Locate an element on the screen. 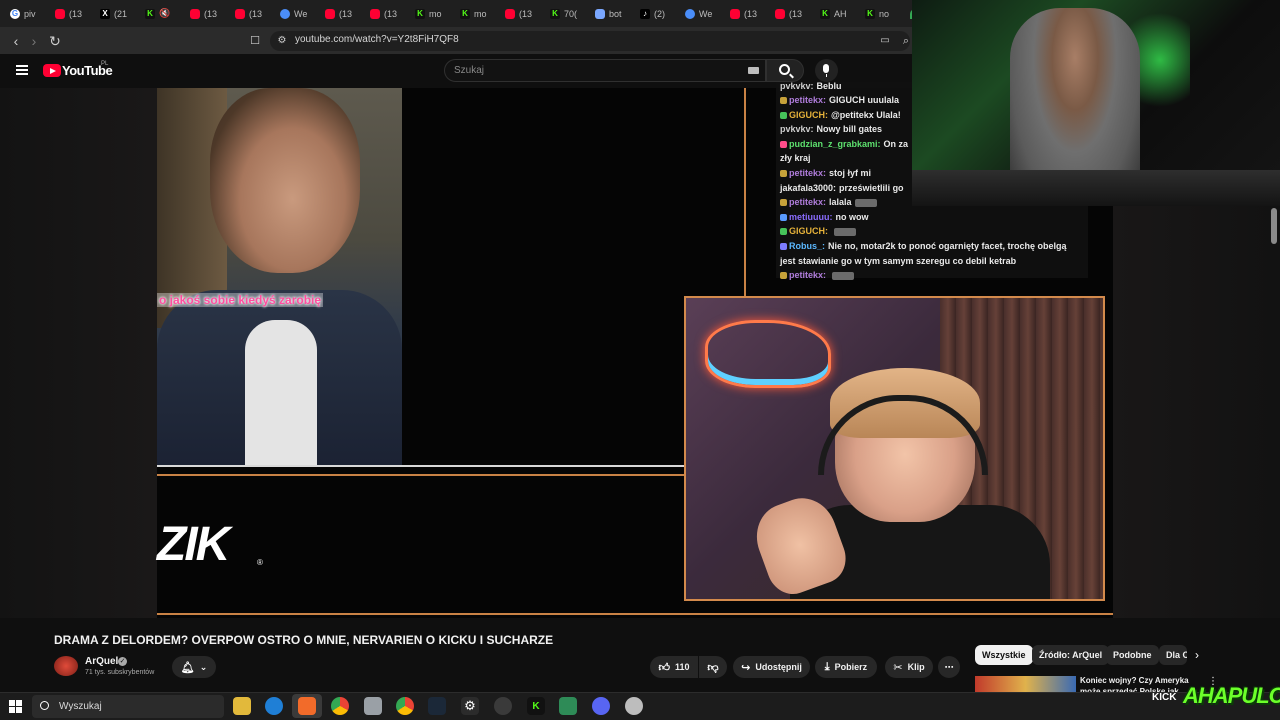 This screenshot has height=720, width=1280. bookmark-icon: ☐ is located at coordinates (255, 41).